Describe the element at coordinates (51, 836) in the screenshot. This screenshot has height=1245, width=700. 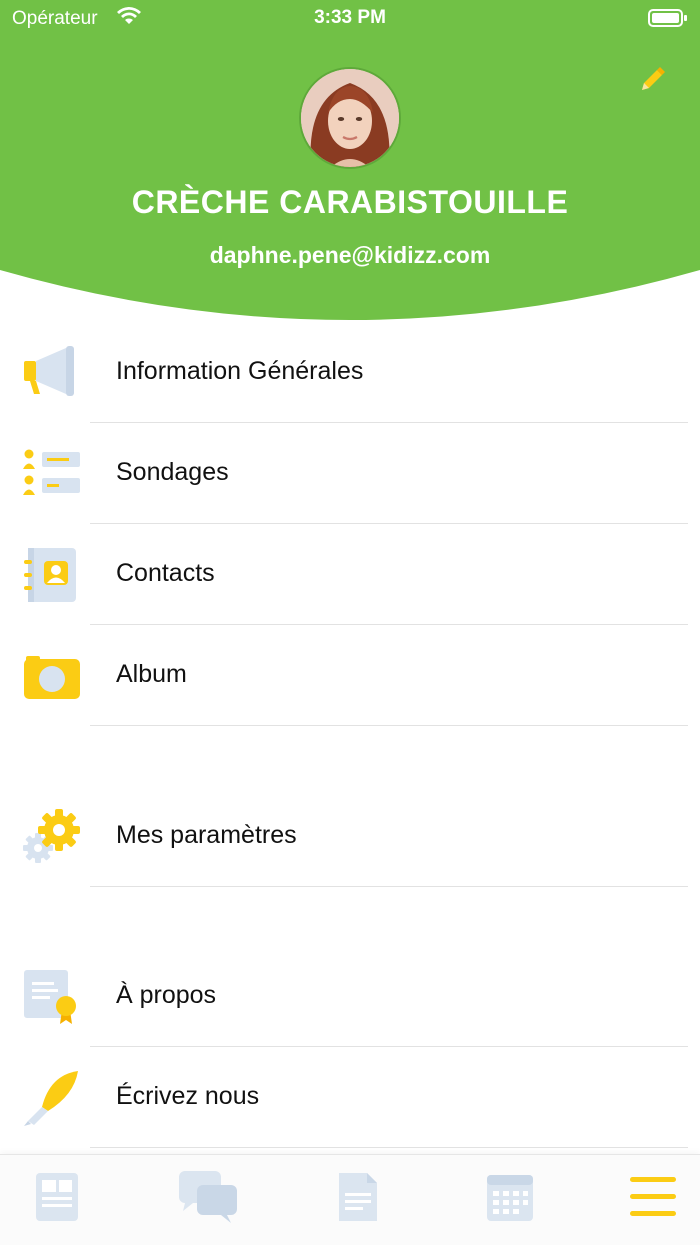
I see `gear-icon` at that location.